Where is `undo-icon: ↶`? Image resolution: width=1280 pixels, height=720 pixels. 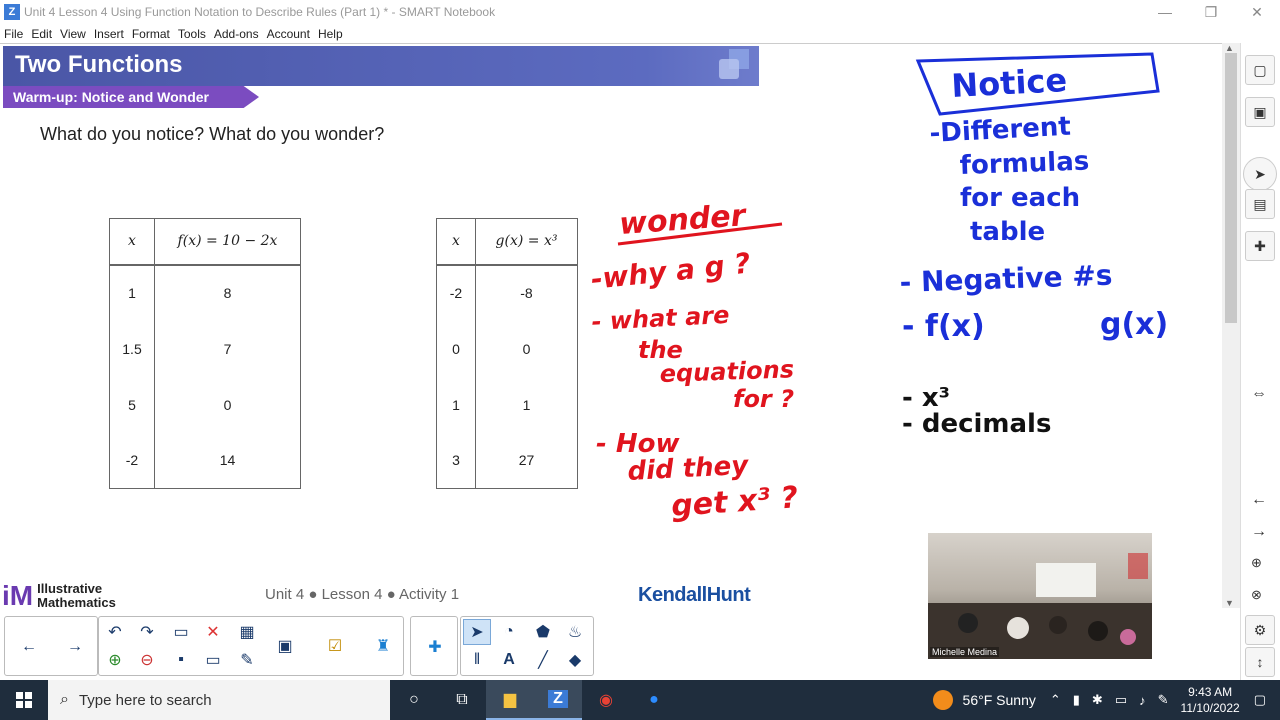 undo-icon: ↶ is located at coordinates (115, 632).